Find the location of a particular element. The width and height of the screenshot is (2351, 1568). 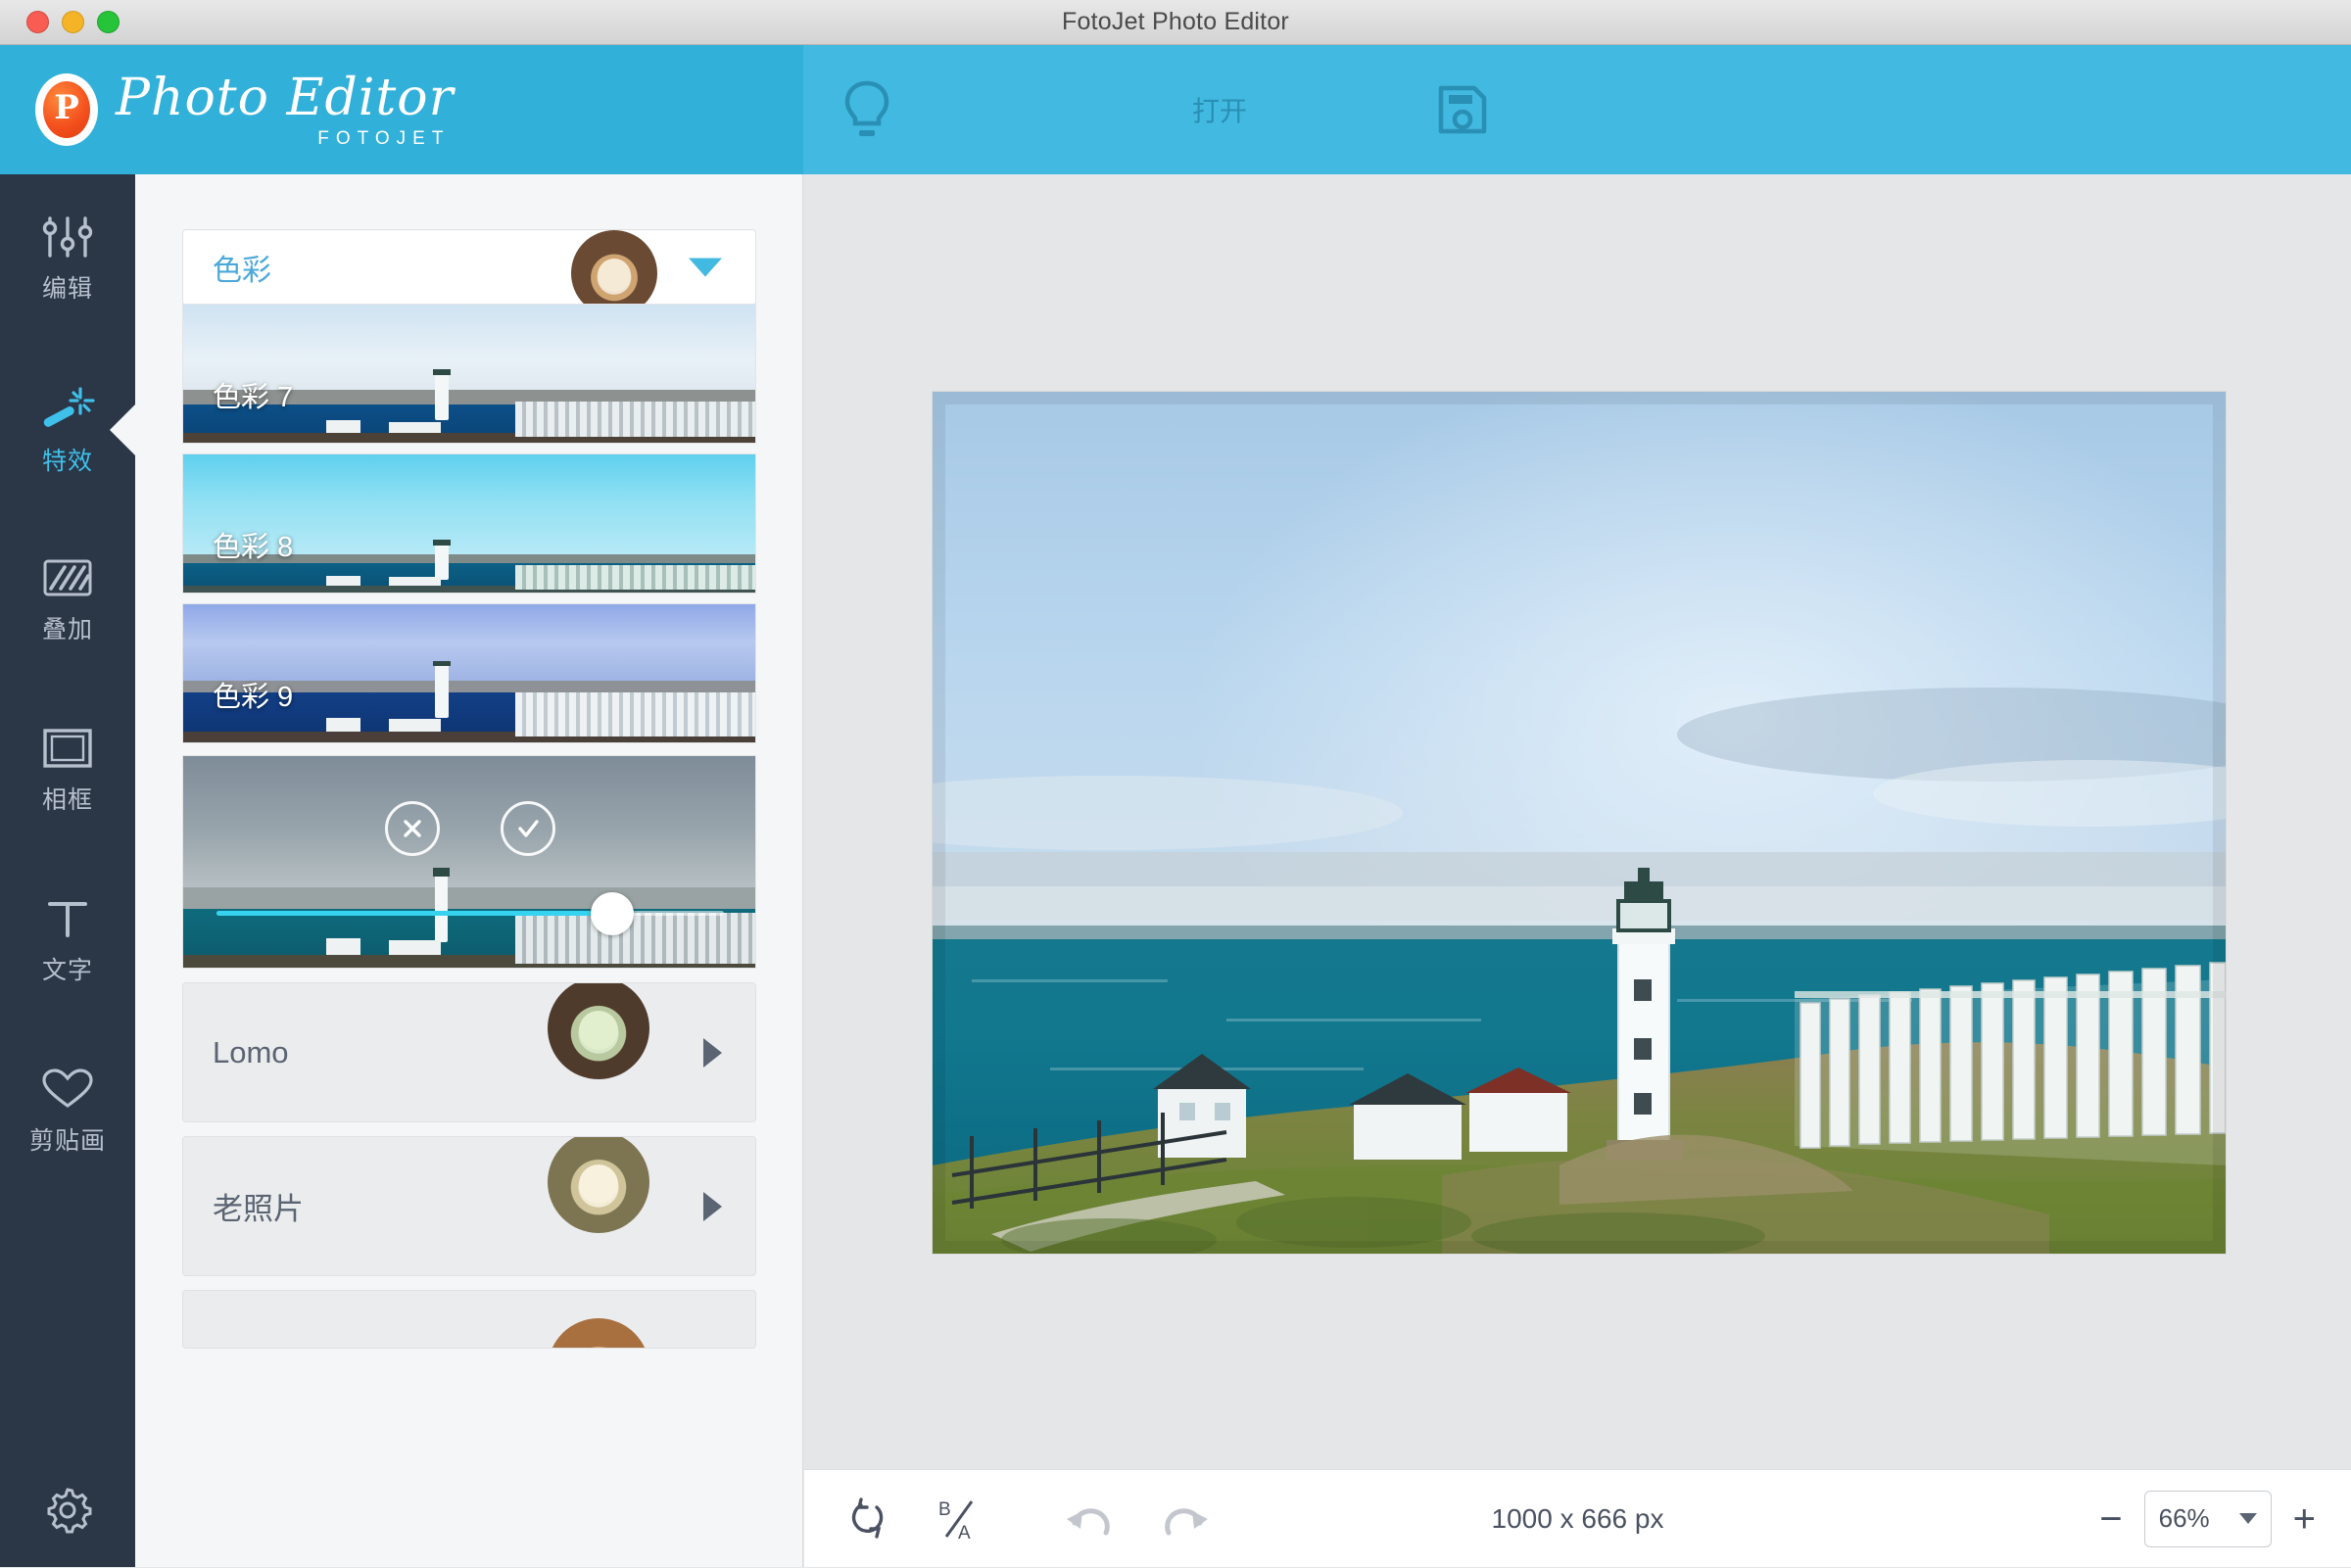

filter-thumbnail: 色彩 7 is located at coordinates (469, 374).